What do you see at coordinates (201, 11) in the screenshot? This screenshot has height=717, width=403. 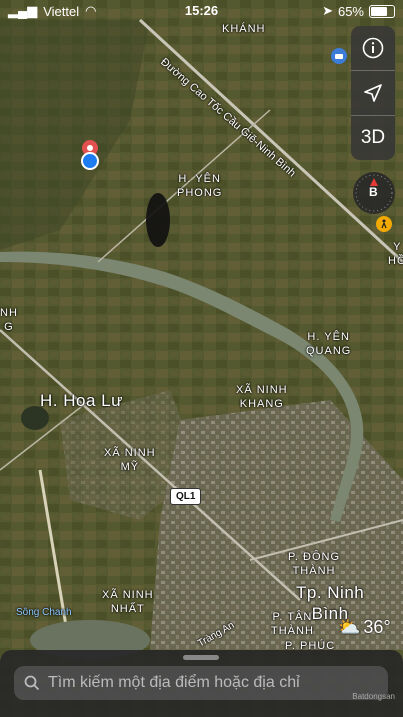 I see `status-bar: ▂▄▆ Viettel ◠ 15:26 ➤ 65%` at bounding box center [201, 11].